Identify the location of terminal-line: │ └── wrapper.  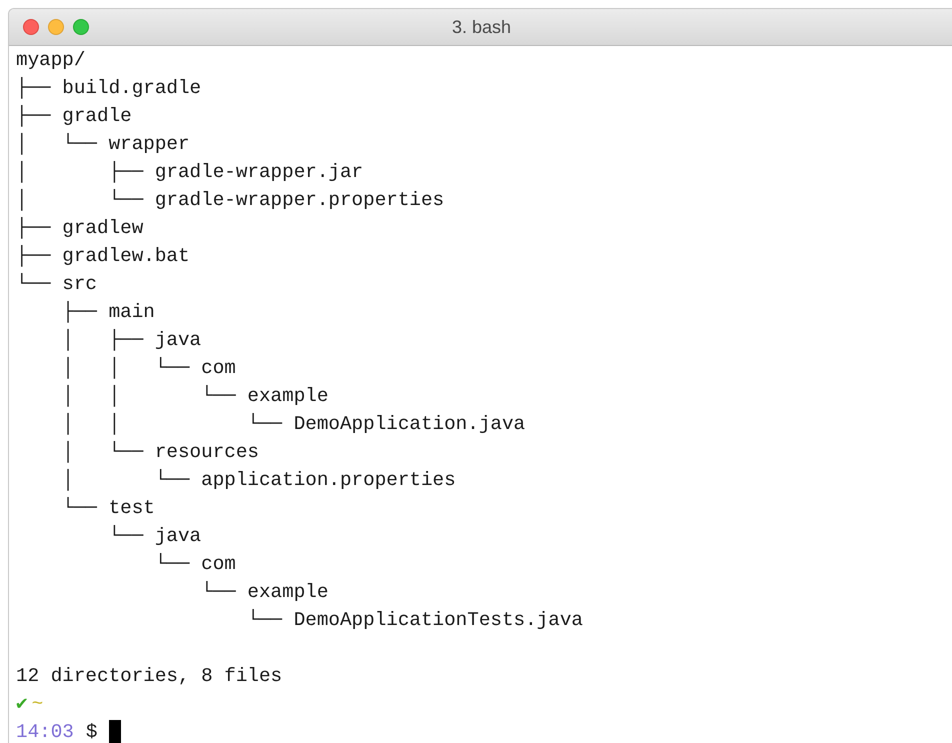
(103, 144).